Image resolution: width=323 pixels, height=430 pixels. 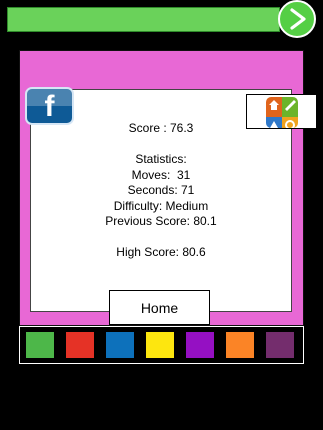 I want to click on home-button: Home, so click(x=159, y=307).